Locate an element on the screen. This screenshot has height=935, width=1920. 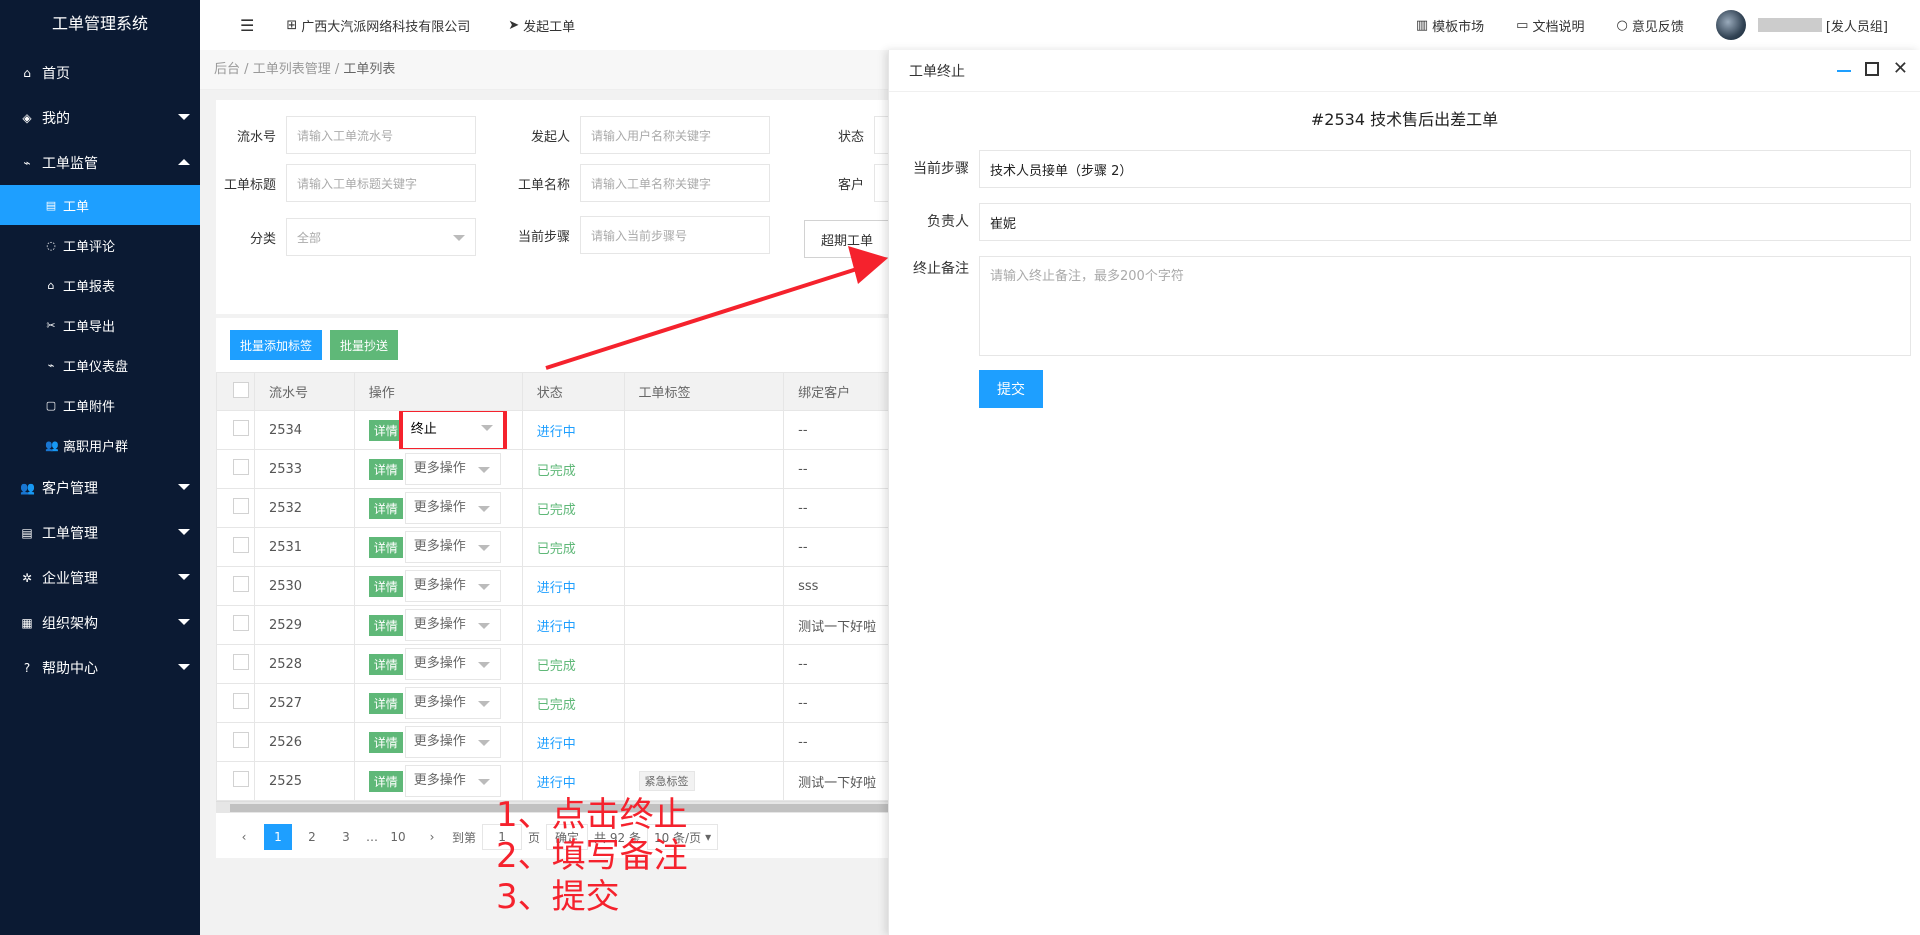
table-row: 2528 详情 更多操作 已完成 -- is located at coordinates (566, 664).